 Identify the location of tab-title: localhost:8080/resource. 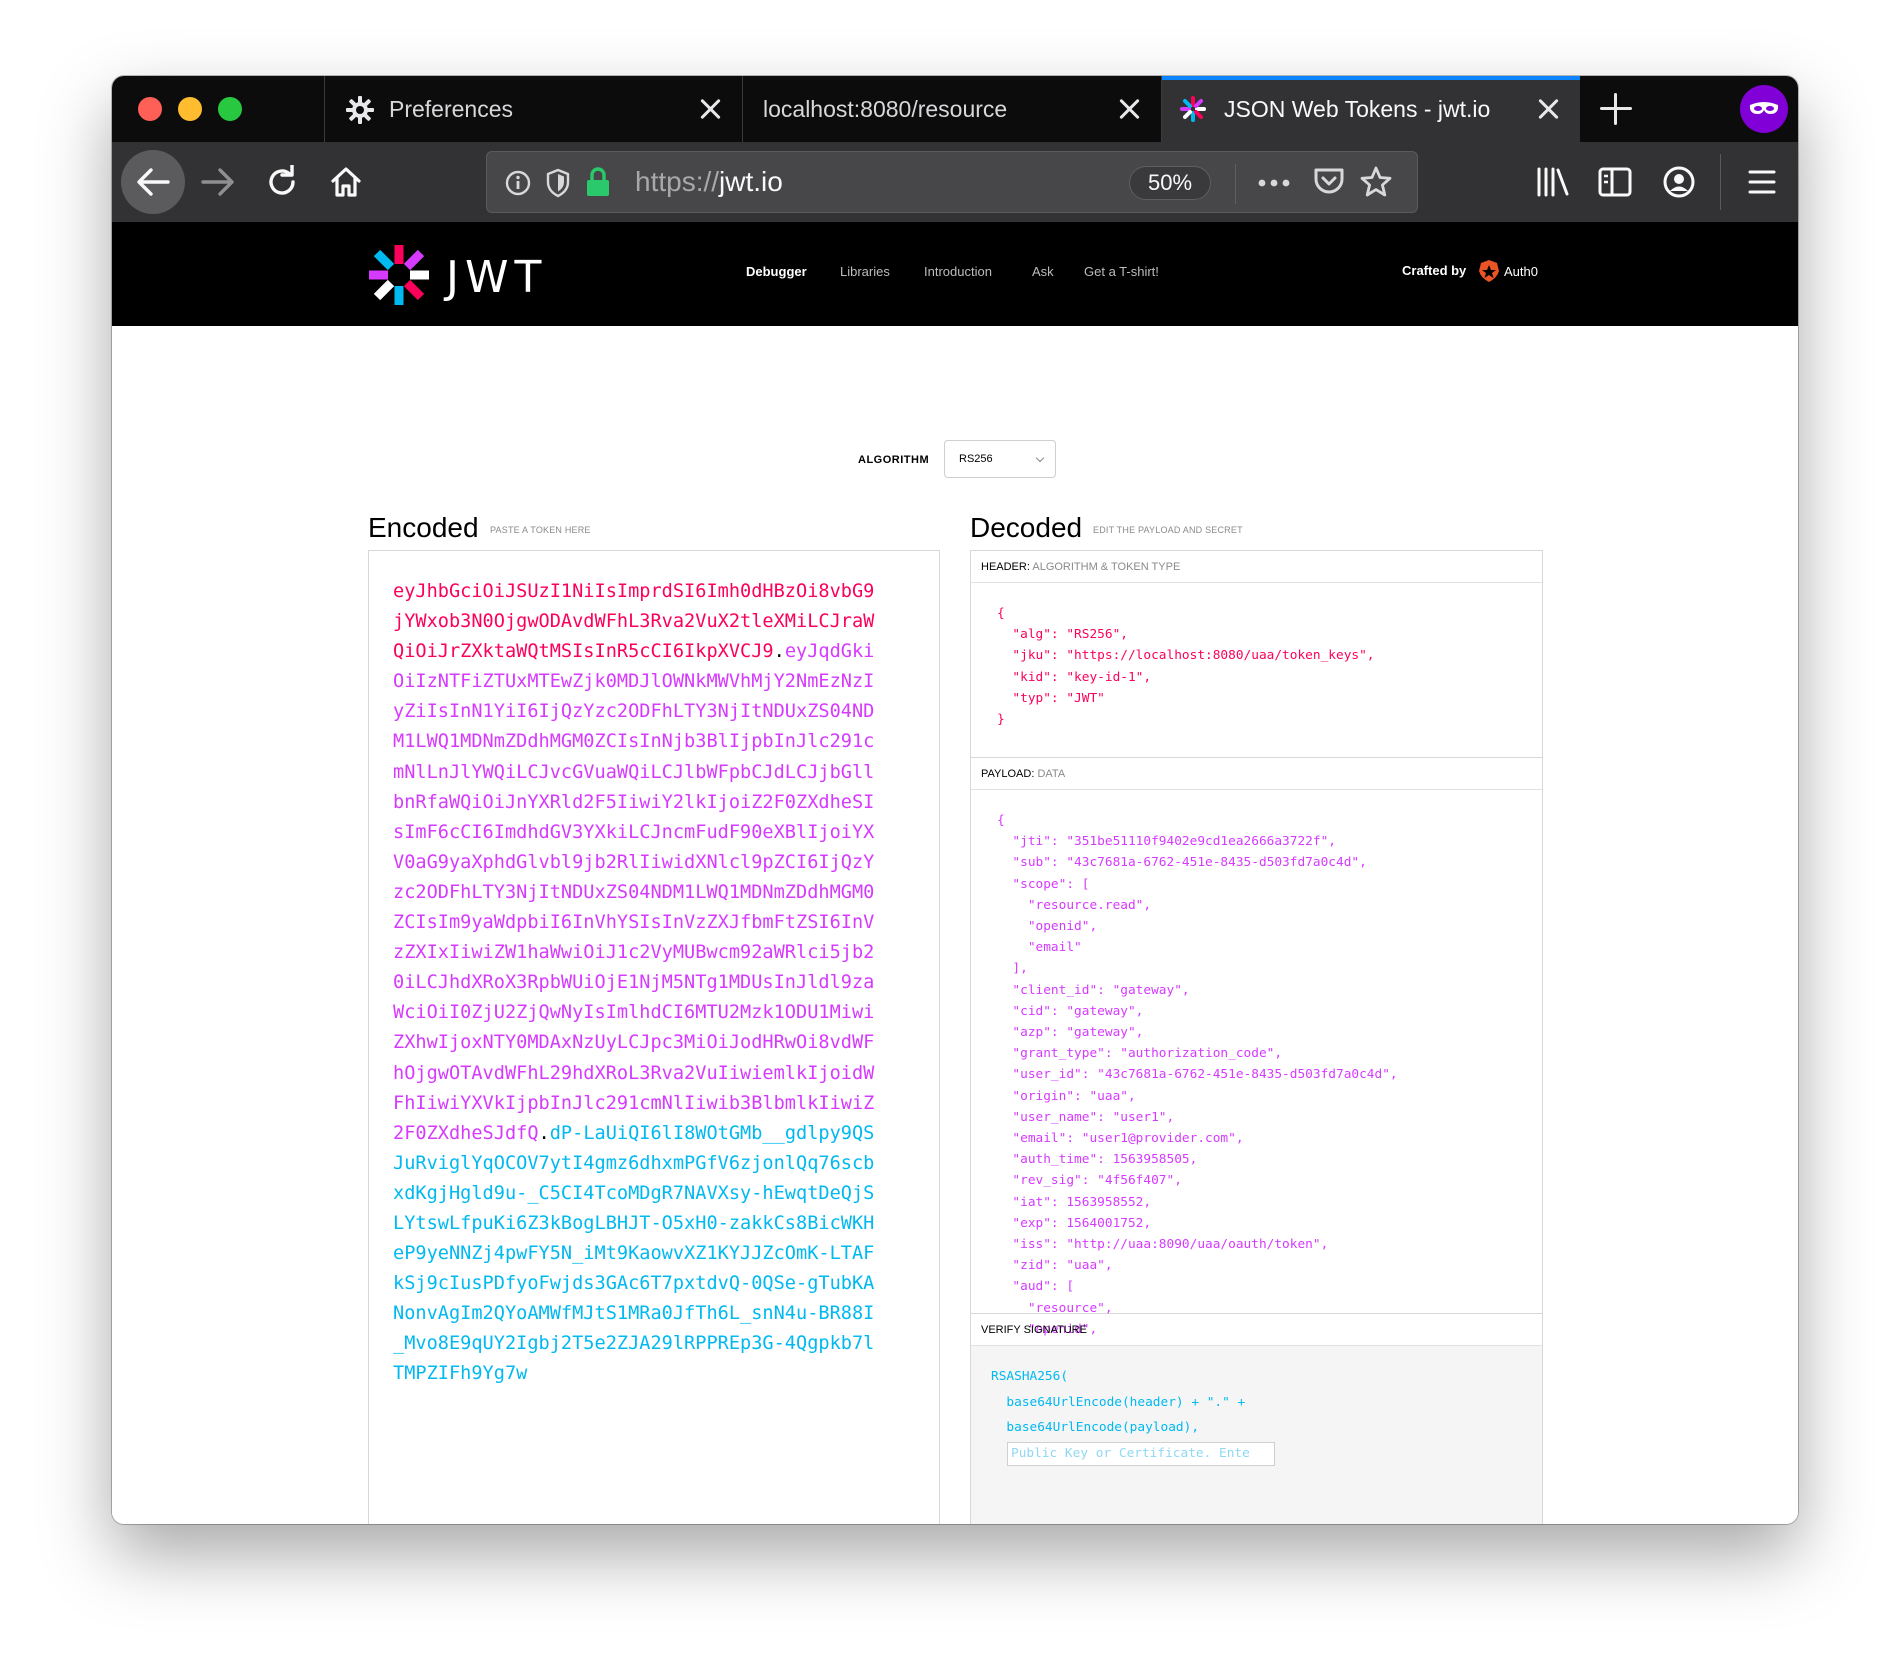
(885, 108).